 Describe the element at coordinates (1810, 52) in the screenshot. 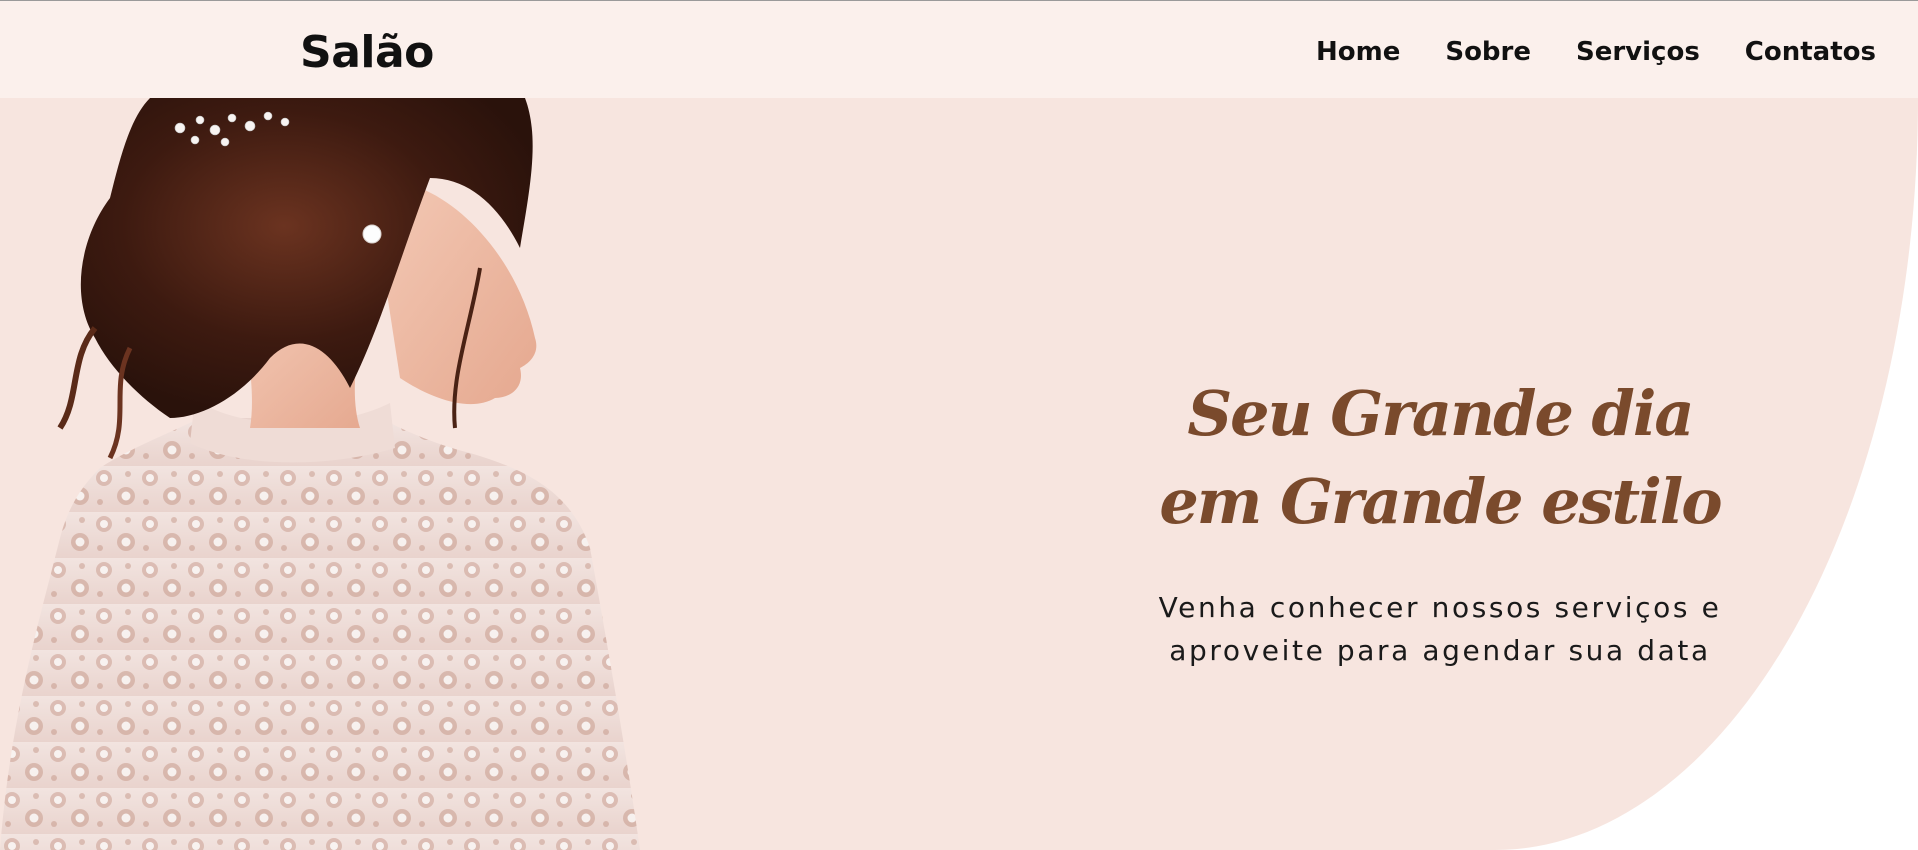

I see `nav-link-contatos: Contatos` at that location.